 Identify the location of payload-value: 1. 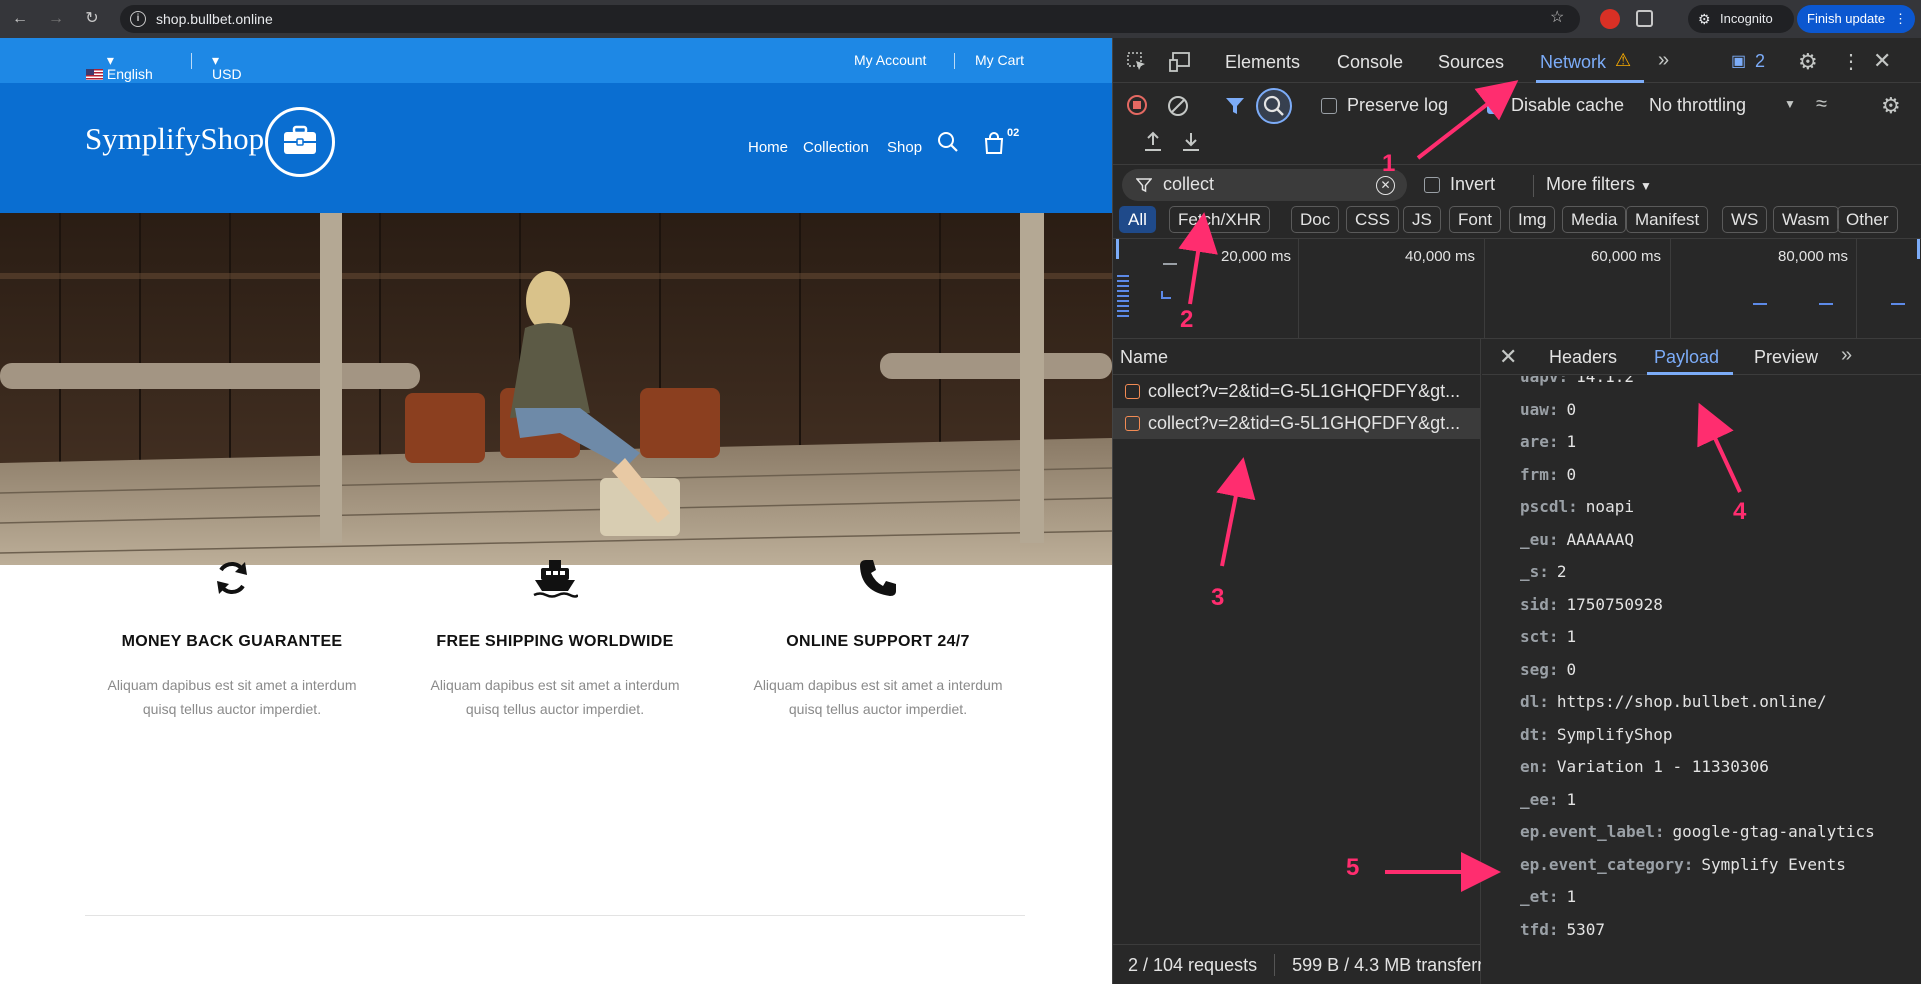
(1571, 896).